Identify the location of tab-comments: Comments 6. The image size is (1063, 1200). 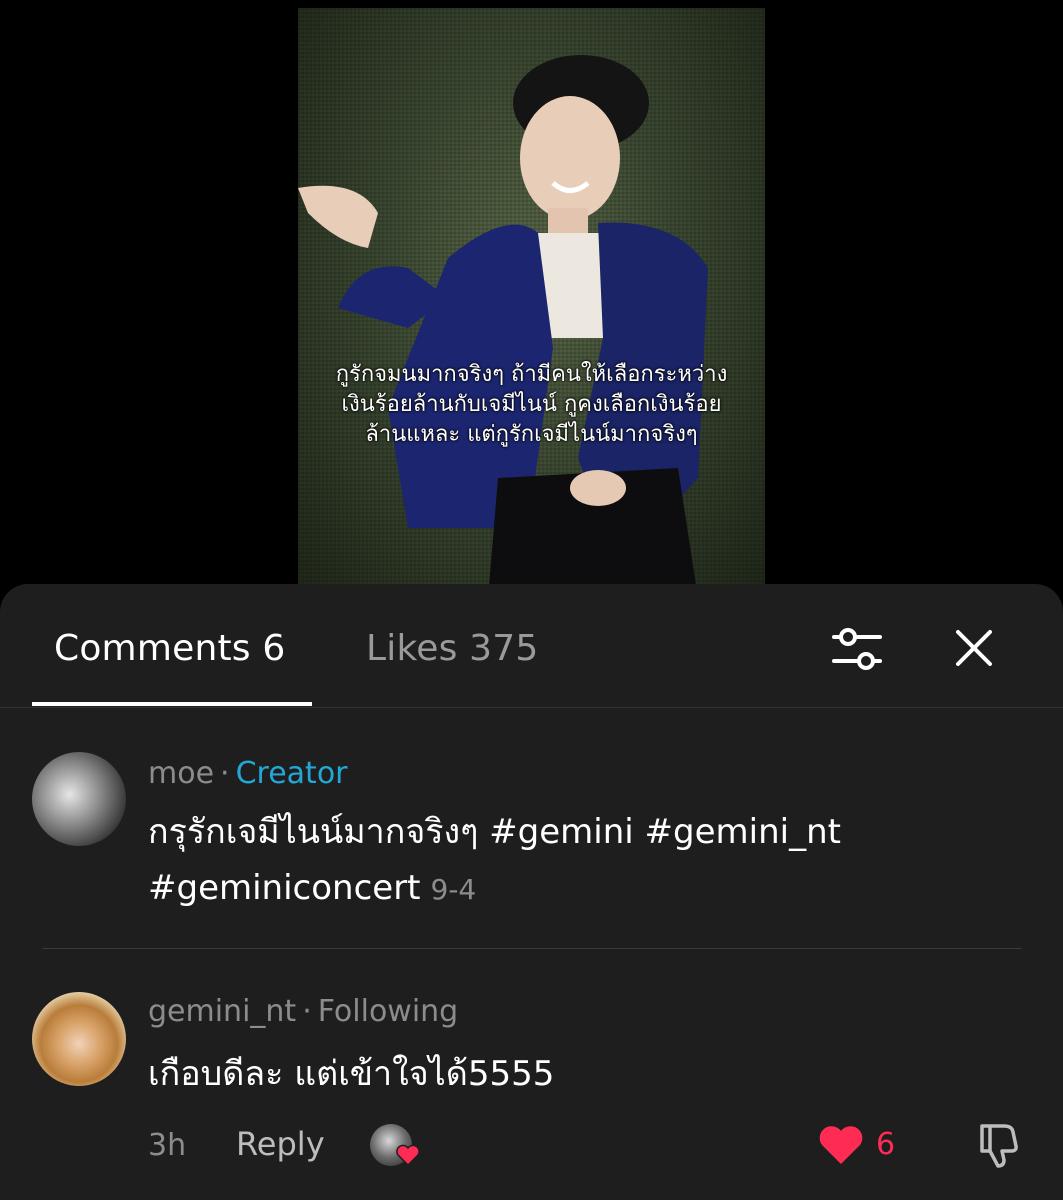
(169, 648).